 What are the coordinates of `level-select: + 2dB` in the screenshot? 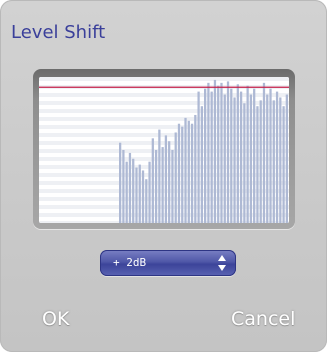 It's located at (168, 263).